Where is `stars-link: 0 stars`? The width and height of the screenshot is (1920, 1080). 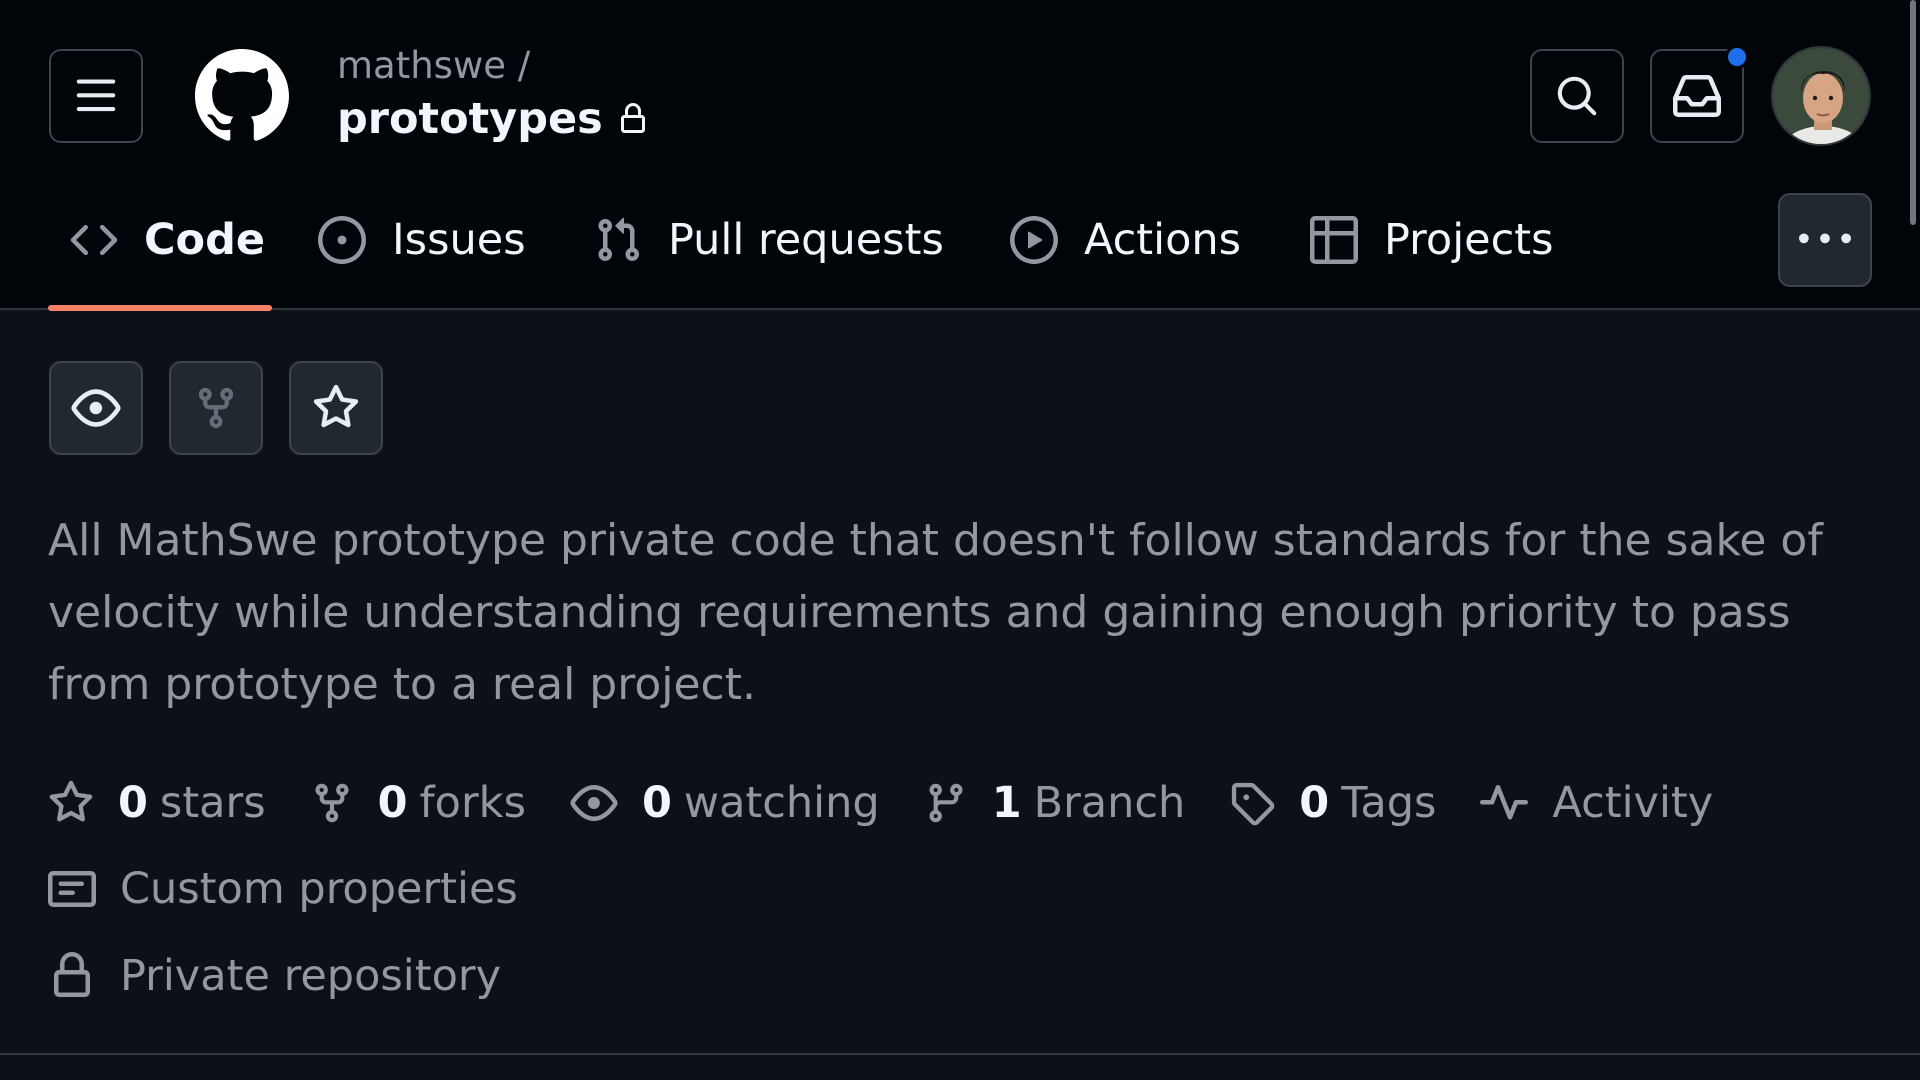 stars-link: 0 stars is located at coordinates (157, 803).